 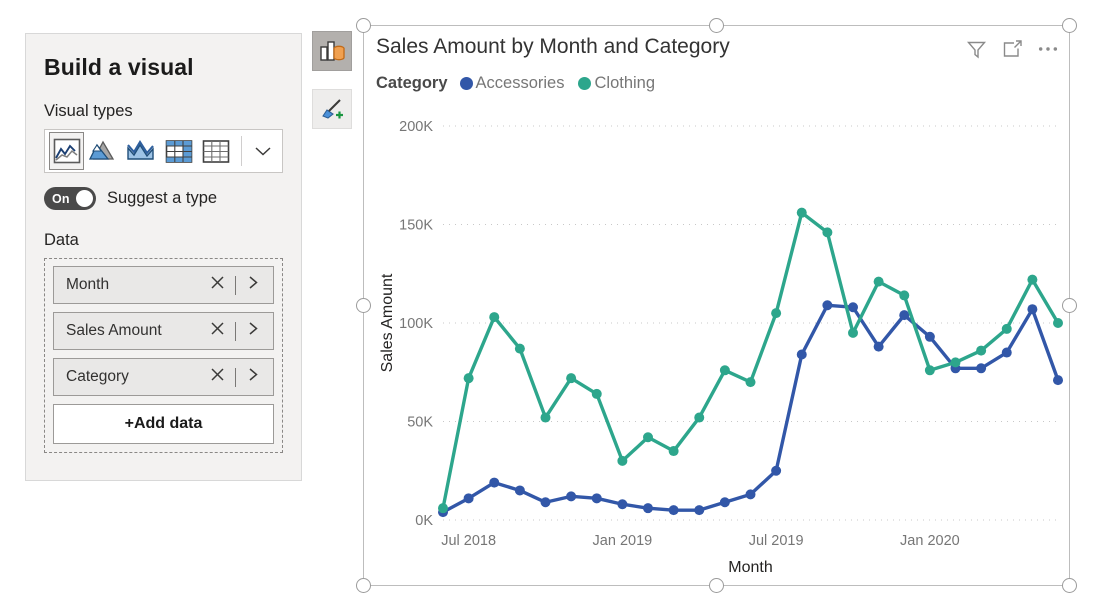 What do you see at coordinates (61, 240) in the screenshot?
I see `data-section-label: Data` at bounding box center [61, 240].